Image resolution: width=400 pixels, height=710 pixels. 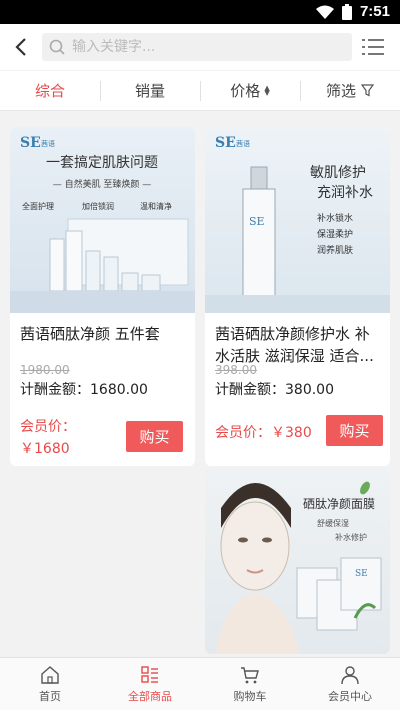 I want to click on member-price: ￥380, so click(x=291, y=433).